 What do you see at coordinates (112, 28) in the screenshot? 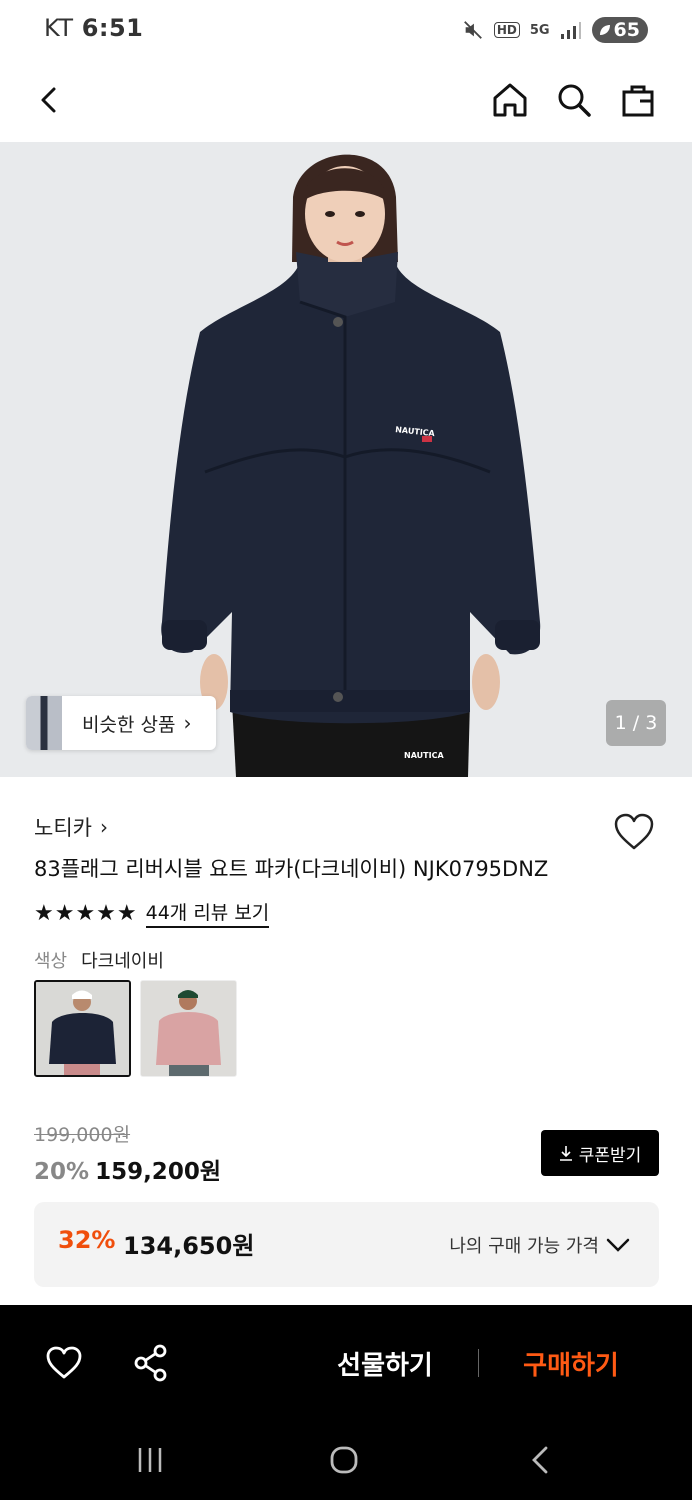
I see `clock: 6:51` at bounding box center [112, 28].